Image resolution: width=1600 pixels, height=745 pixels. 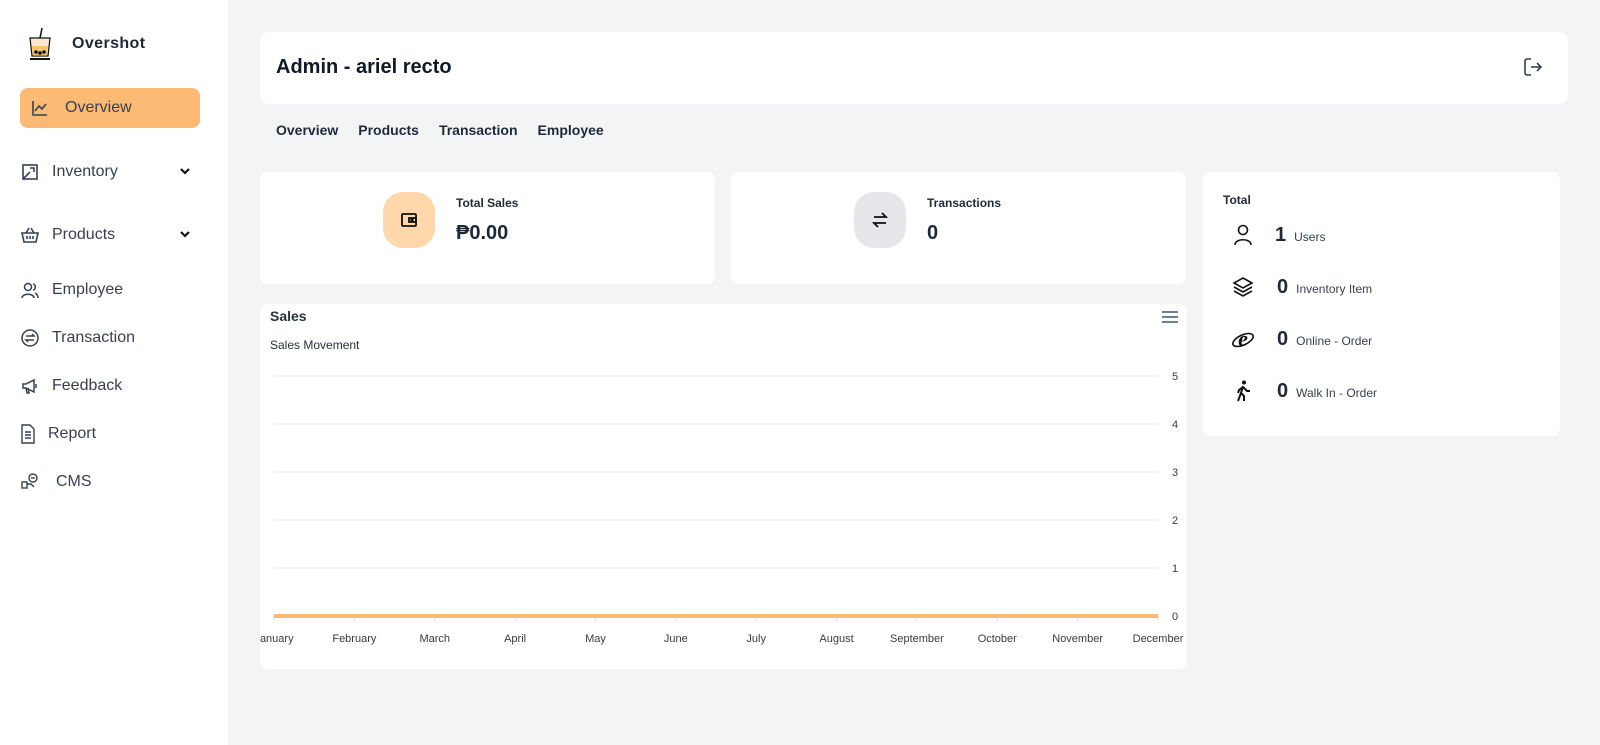 I want to click on sidebar-item-label: Report, so click(x=72, y=433).